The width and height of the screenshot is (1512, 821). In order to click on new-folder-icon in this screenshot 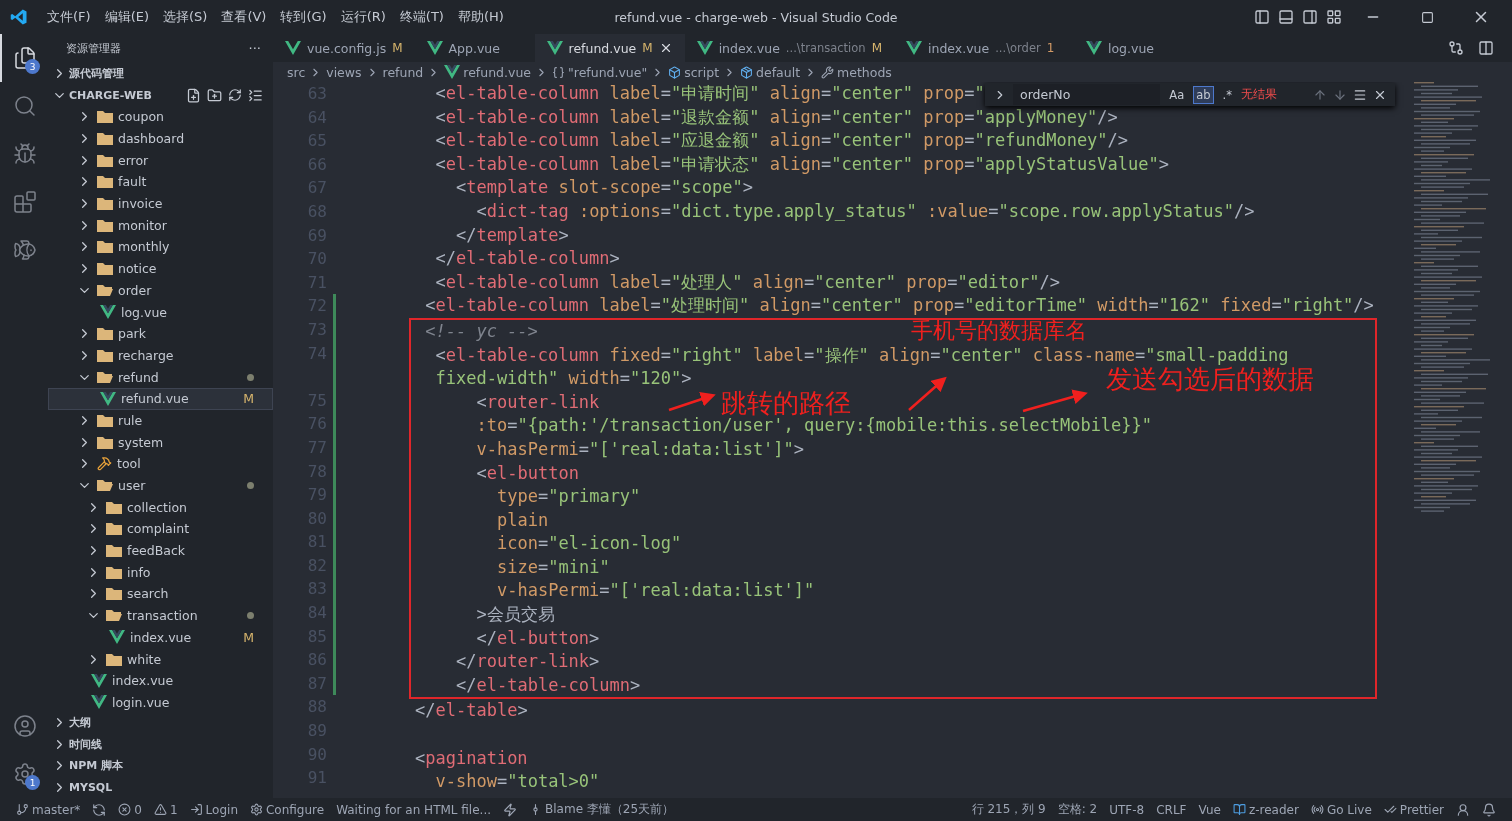, I will do `click(214, 95)`.